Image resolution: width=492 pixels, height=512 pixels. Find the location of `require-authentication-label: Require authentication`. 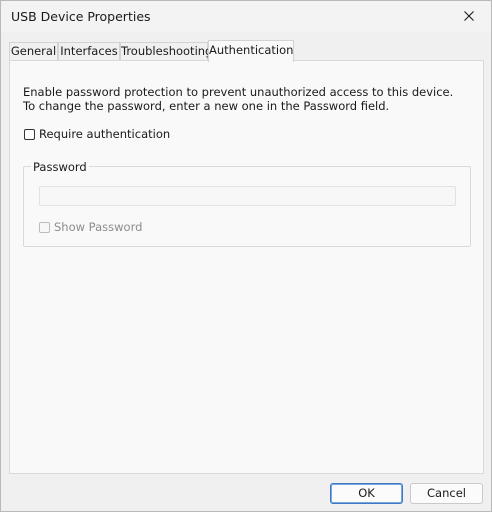

require-authentication-label: Require authentication is located at coordinates (105, 134).